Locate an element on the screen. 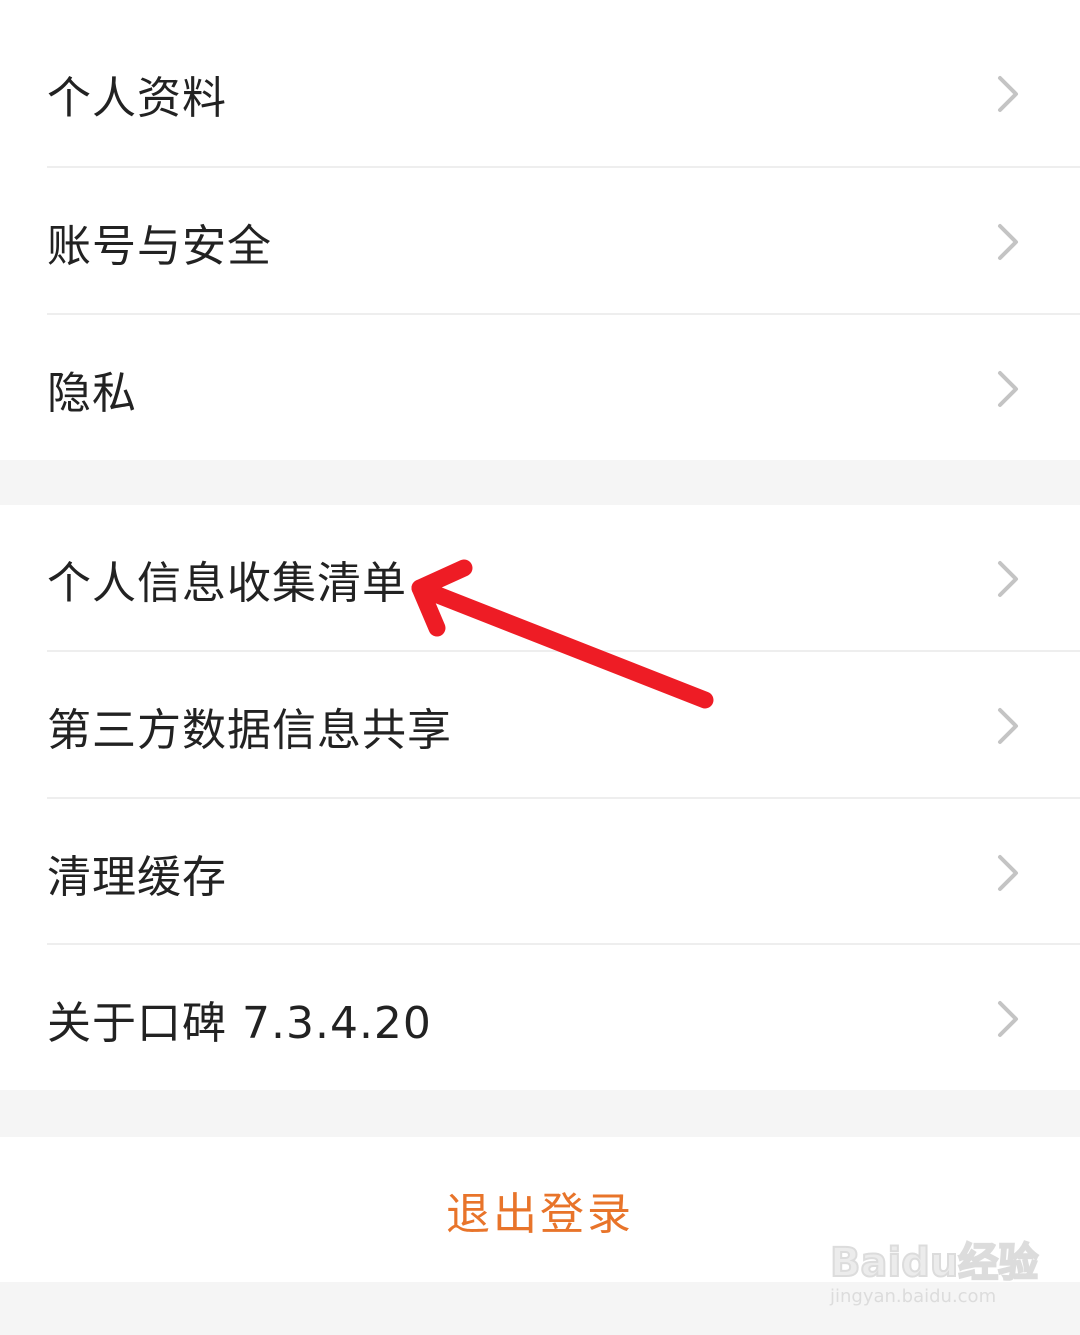 The width and height of the screenshot is (1080, 1335). personal-info-list-label: 个人信息收集清单 is located at coordinates (227, 583).